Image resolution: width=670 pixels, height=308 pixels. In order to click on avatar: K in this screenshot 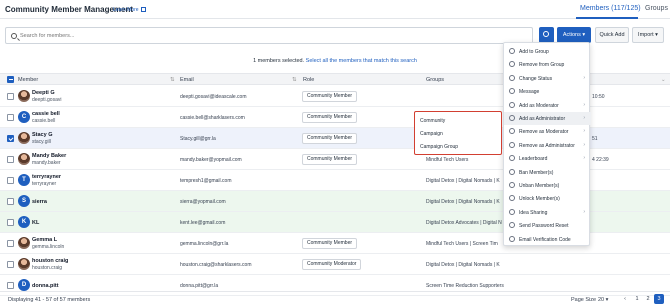, I will do `click(24, 222)`.